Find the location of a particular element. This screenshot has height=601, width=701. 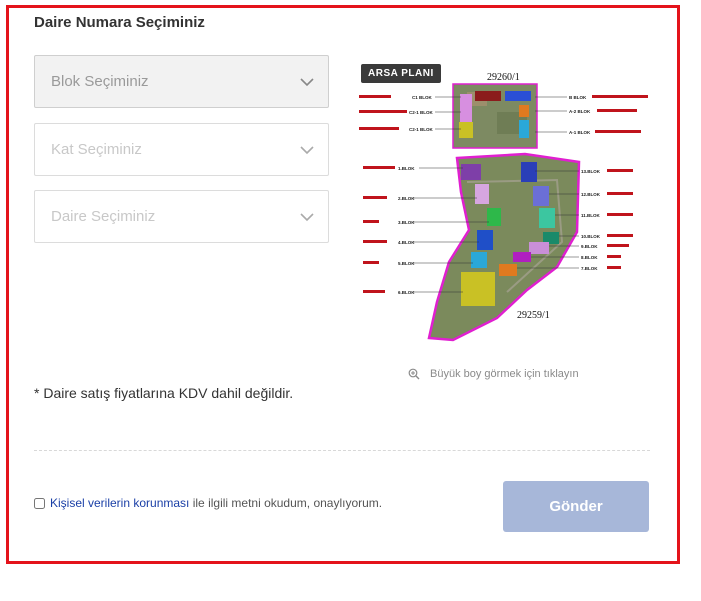

block-label: 7.BLOK is located at coordinates (589, 268).